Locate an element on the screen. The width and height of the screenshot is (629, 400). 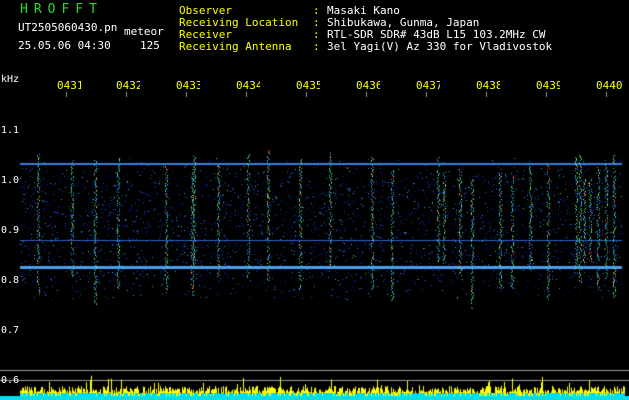
frequency-unit-label: kHz is located at coordinates (10, 79).